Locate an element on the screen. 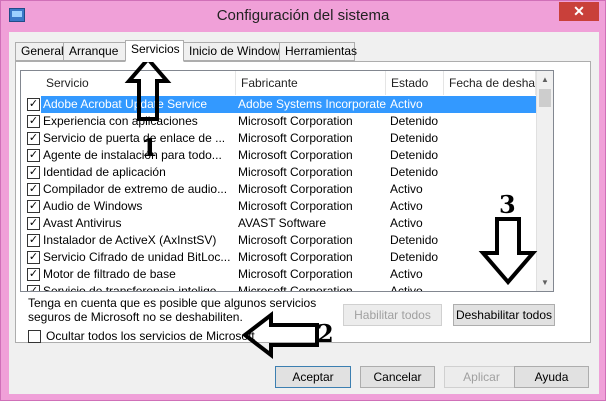 Image resolution: width=606 pixels, height=402 pixels. enable-all-button: Habilitar todos is located at coordinates (392, 315).